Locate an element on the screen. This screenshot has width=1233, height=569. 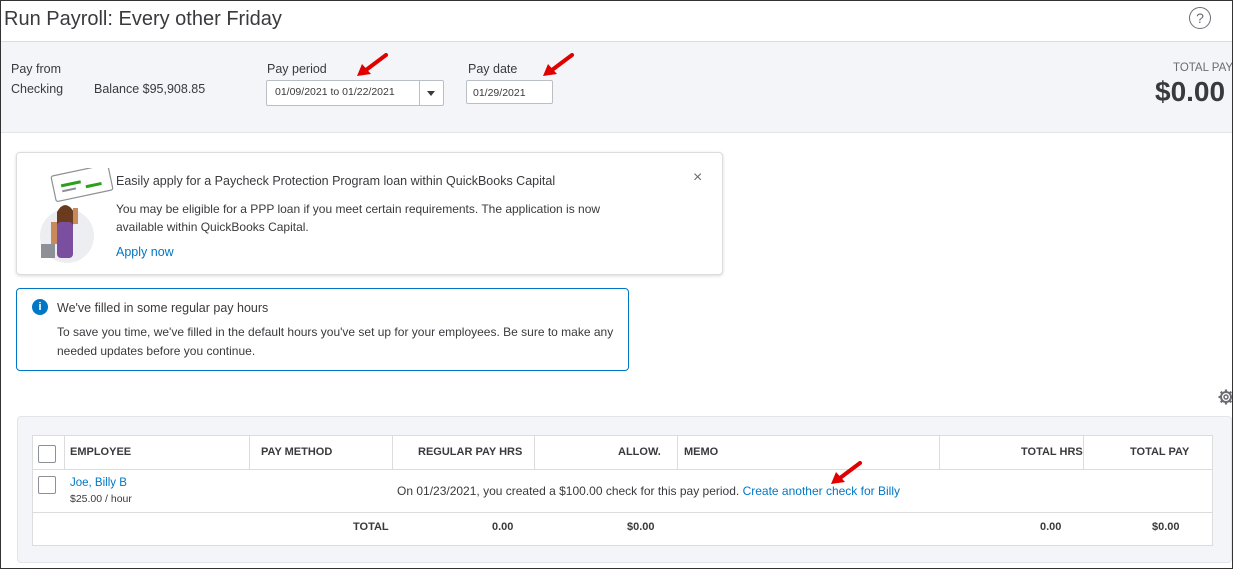
title-bar: Run Payroll: Every other Friday ? is located at coordinates (616, 21).